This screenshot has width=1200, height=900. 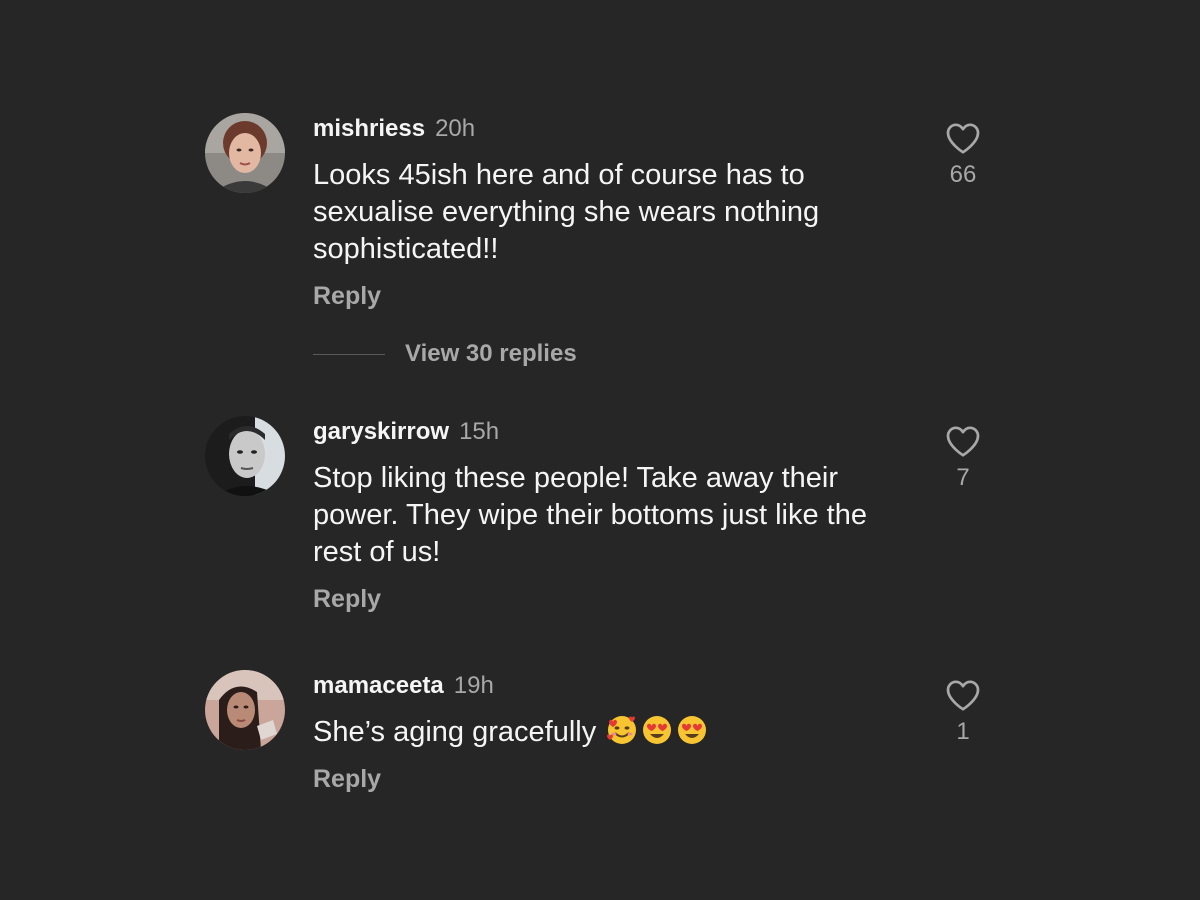 I want to click on like-section: 7, so click(x=963, y=458).